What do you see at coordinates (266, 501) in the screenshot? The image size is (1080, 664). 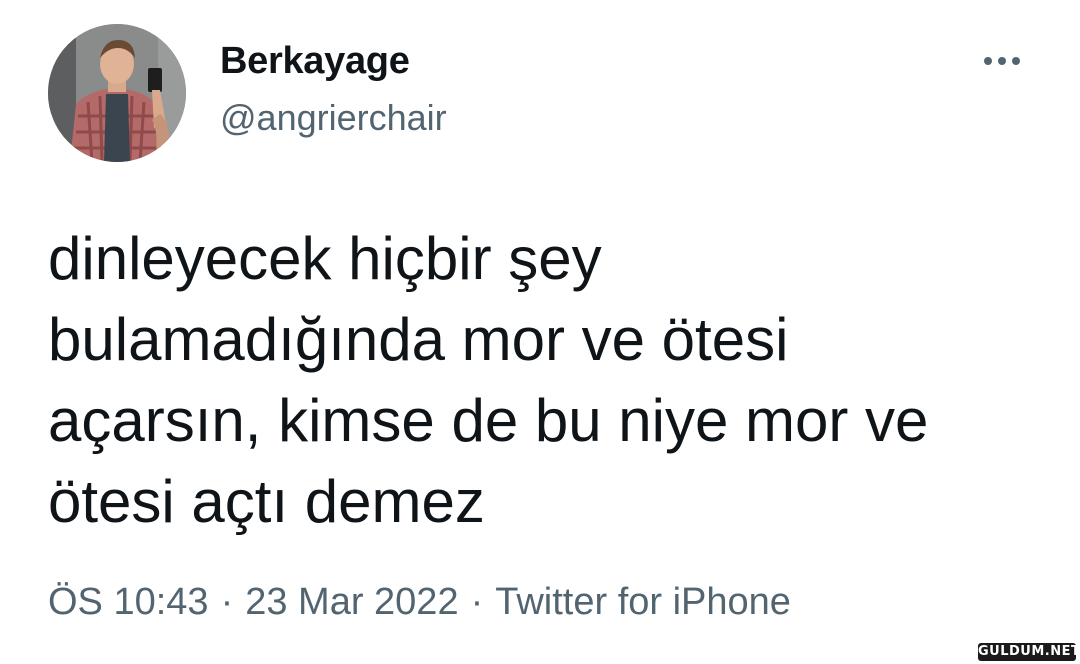 I see `tweet-text-line: ötesi açtı demez` at bounding box center [266, 501].